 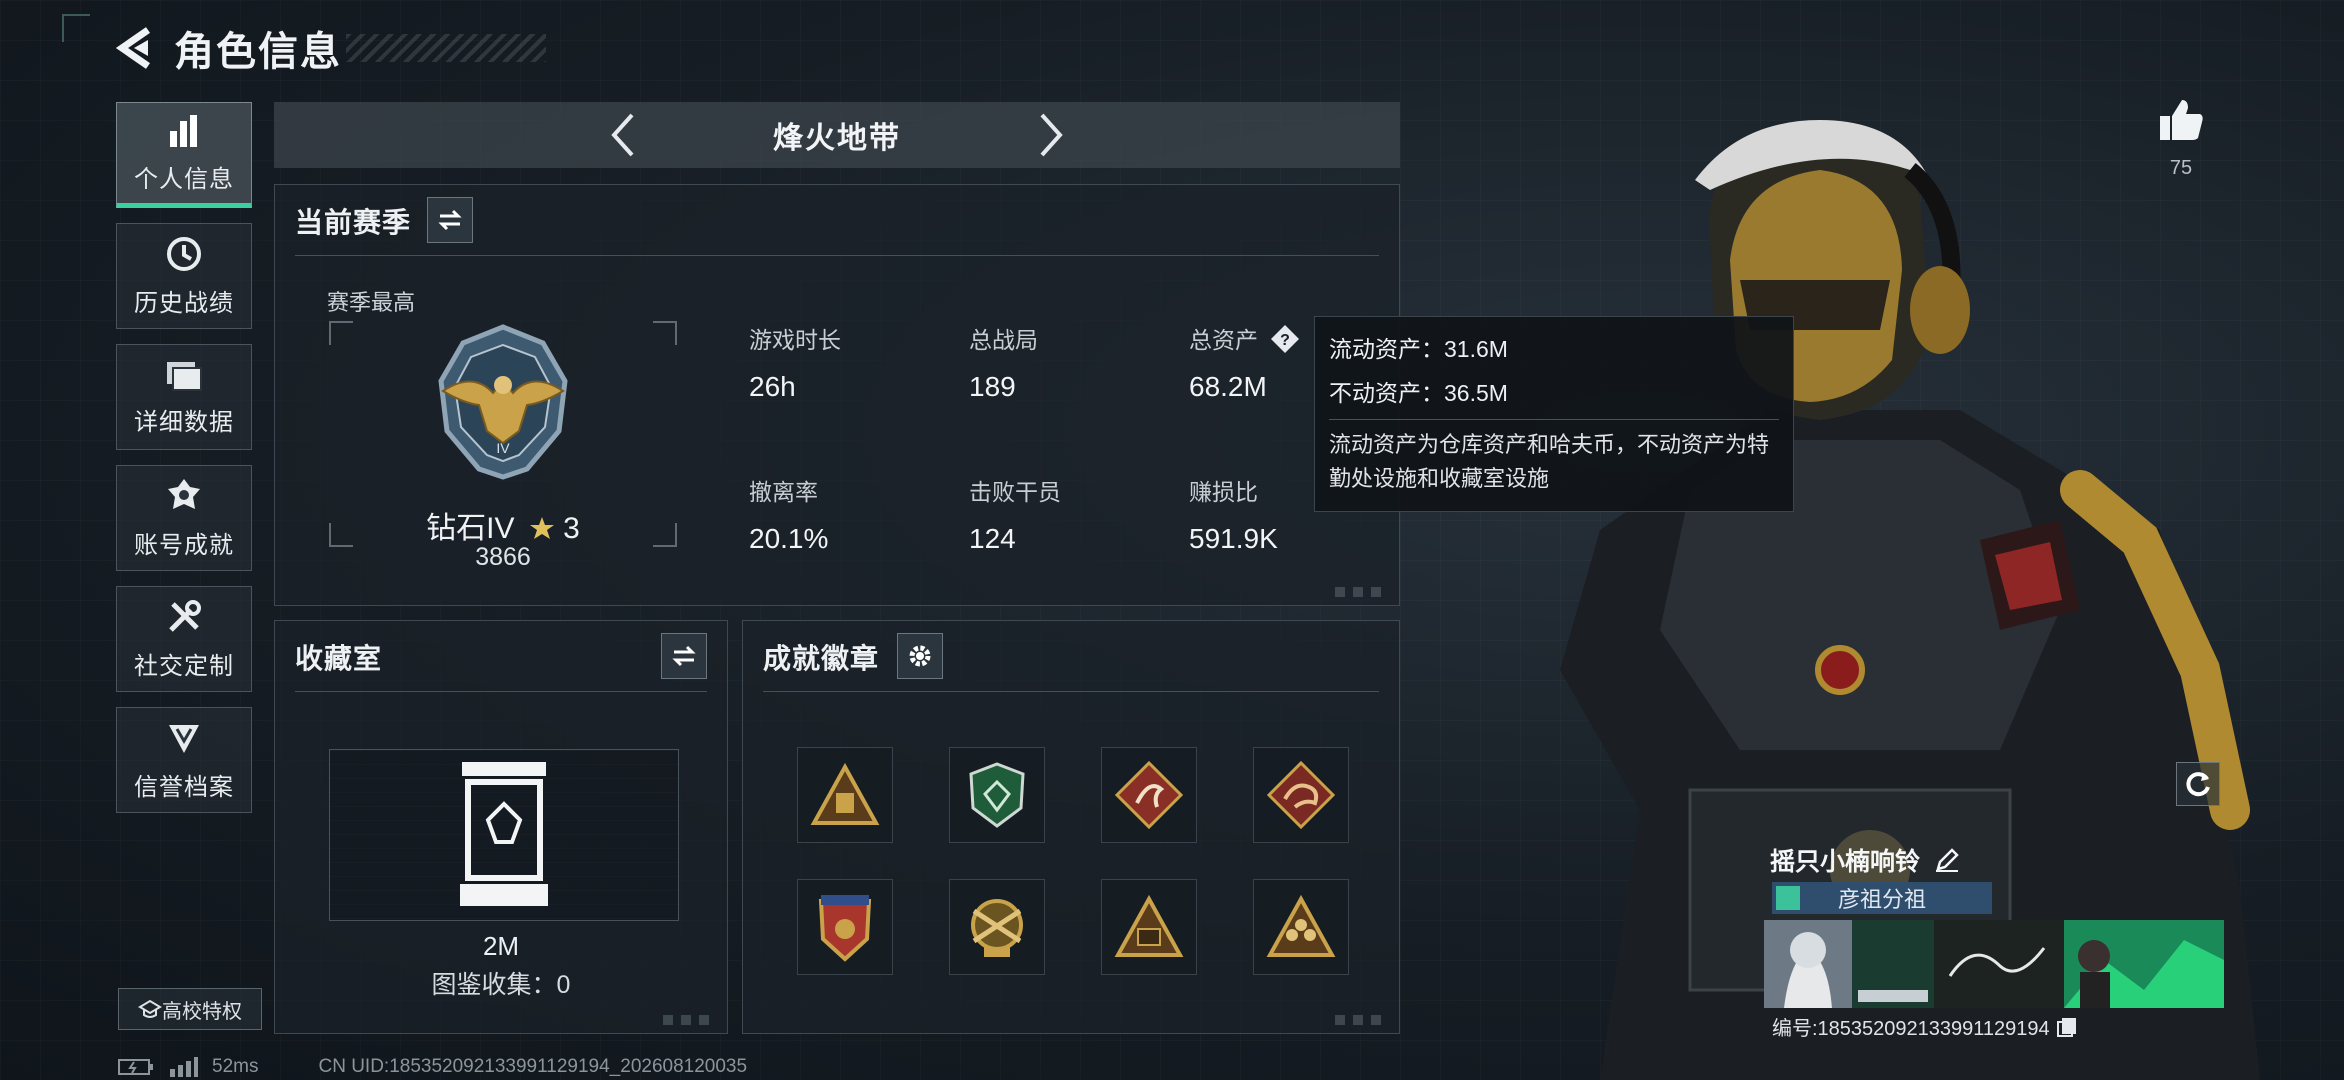 I want to click on stat-label: 总资产 ?, so click(x=1244, y=338).